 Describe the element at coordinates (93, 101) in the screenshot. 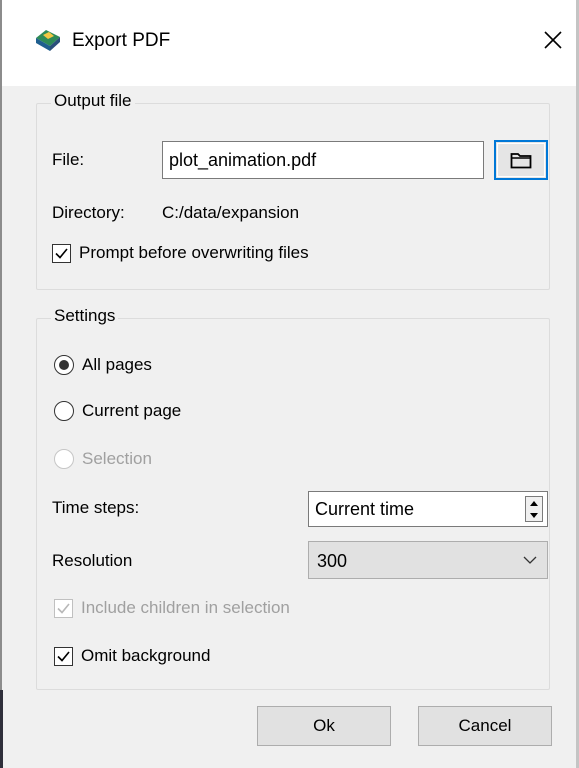

I see `output-file-group-title: Output file` at that location.